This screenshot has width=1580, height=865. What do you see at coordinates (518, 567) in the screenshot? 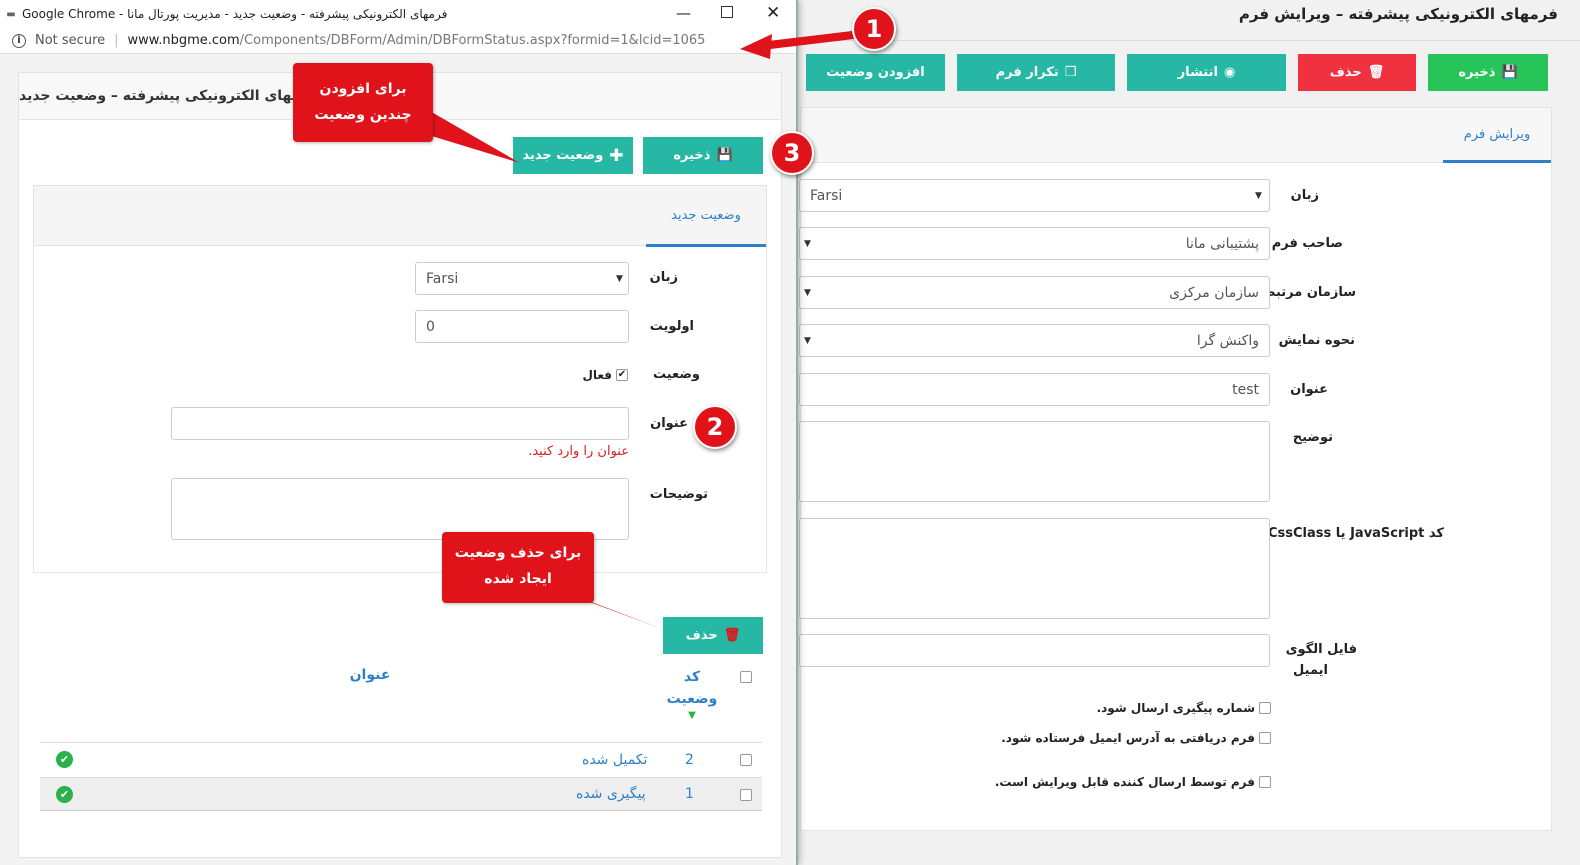
I see `callout-delete-status: برای حذف وضعیت ایجاد شده` at bounding box center [518, 567].